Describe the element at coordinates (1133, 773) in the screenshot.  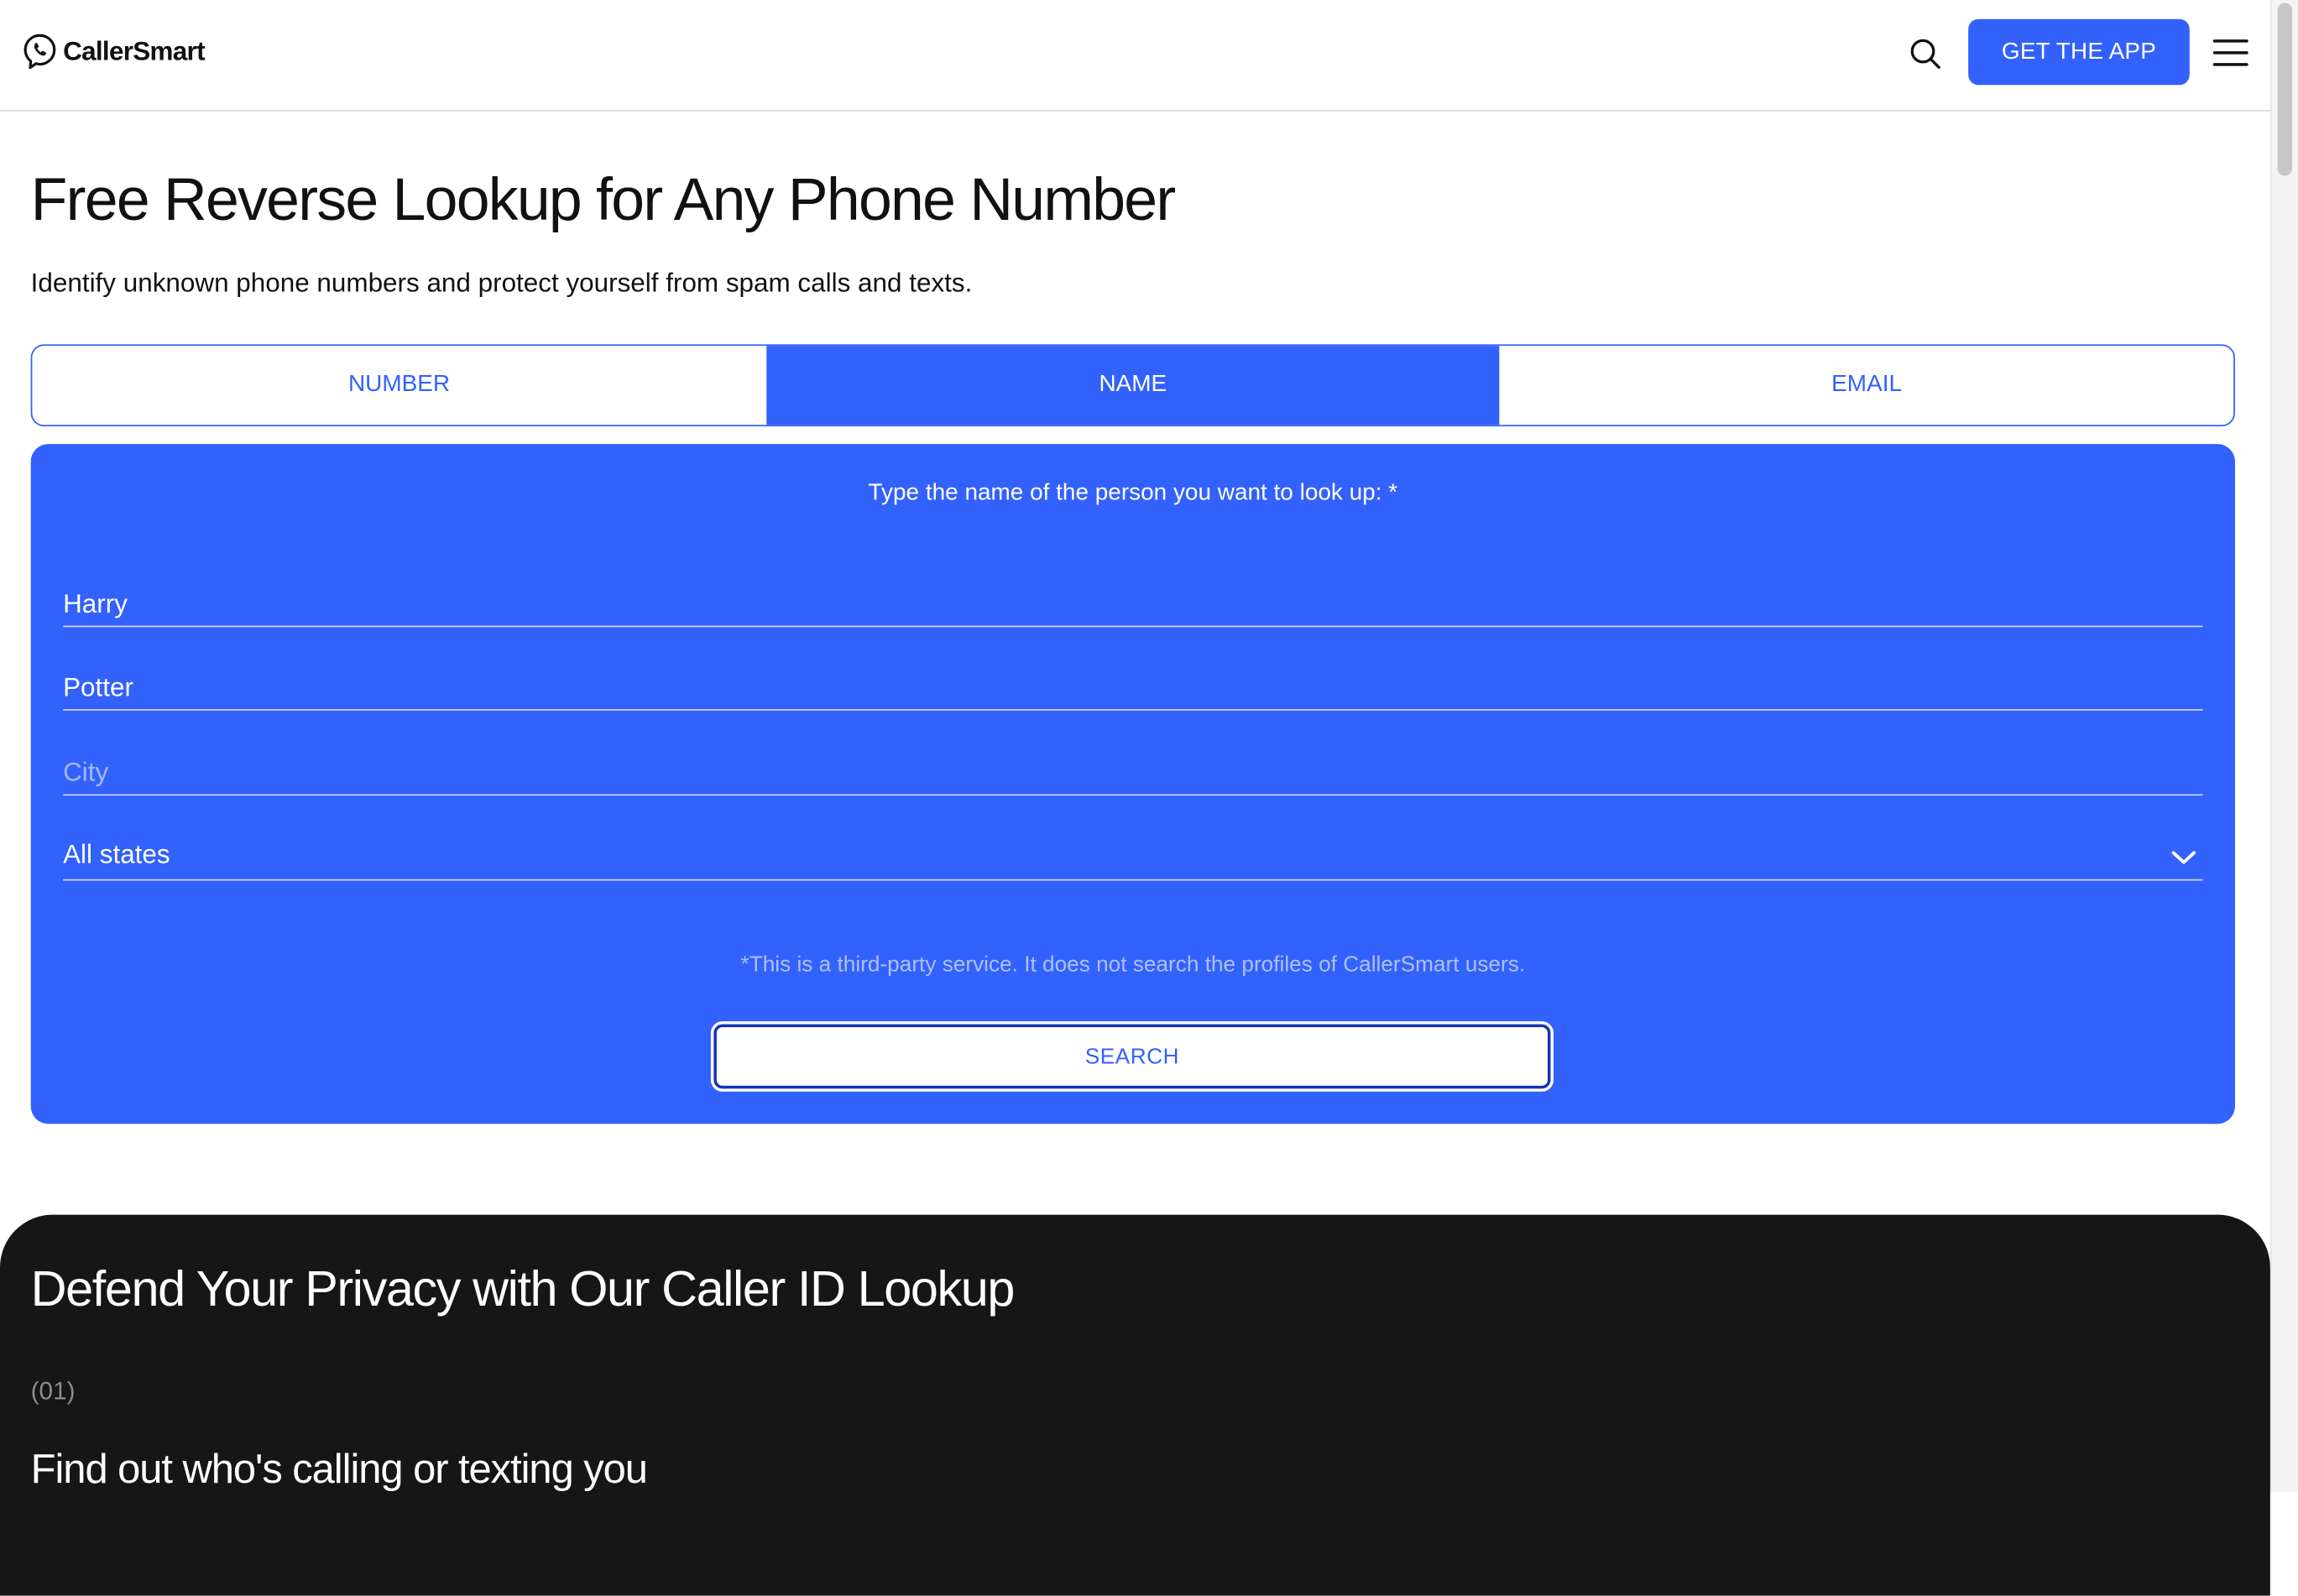
I see `city-input` at that location.